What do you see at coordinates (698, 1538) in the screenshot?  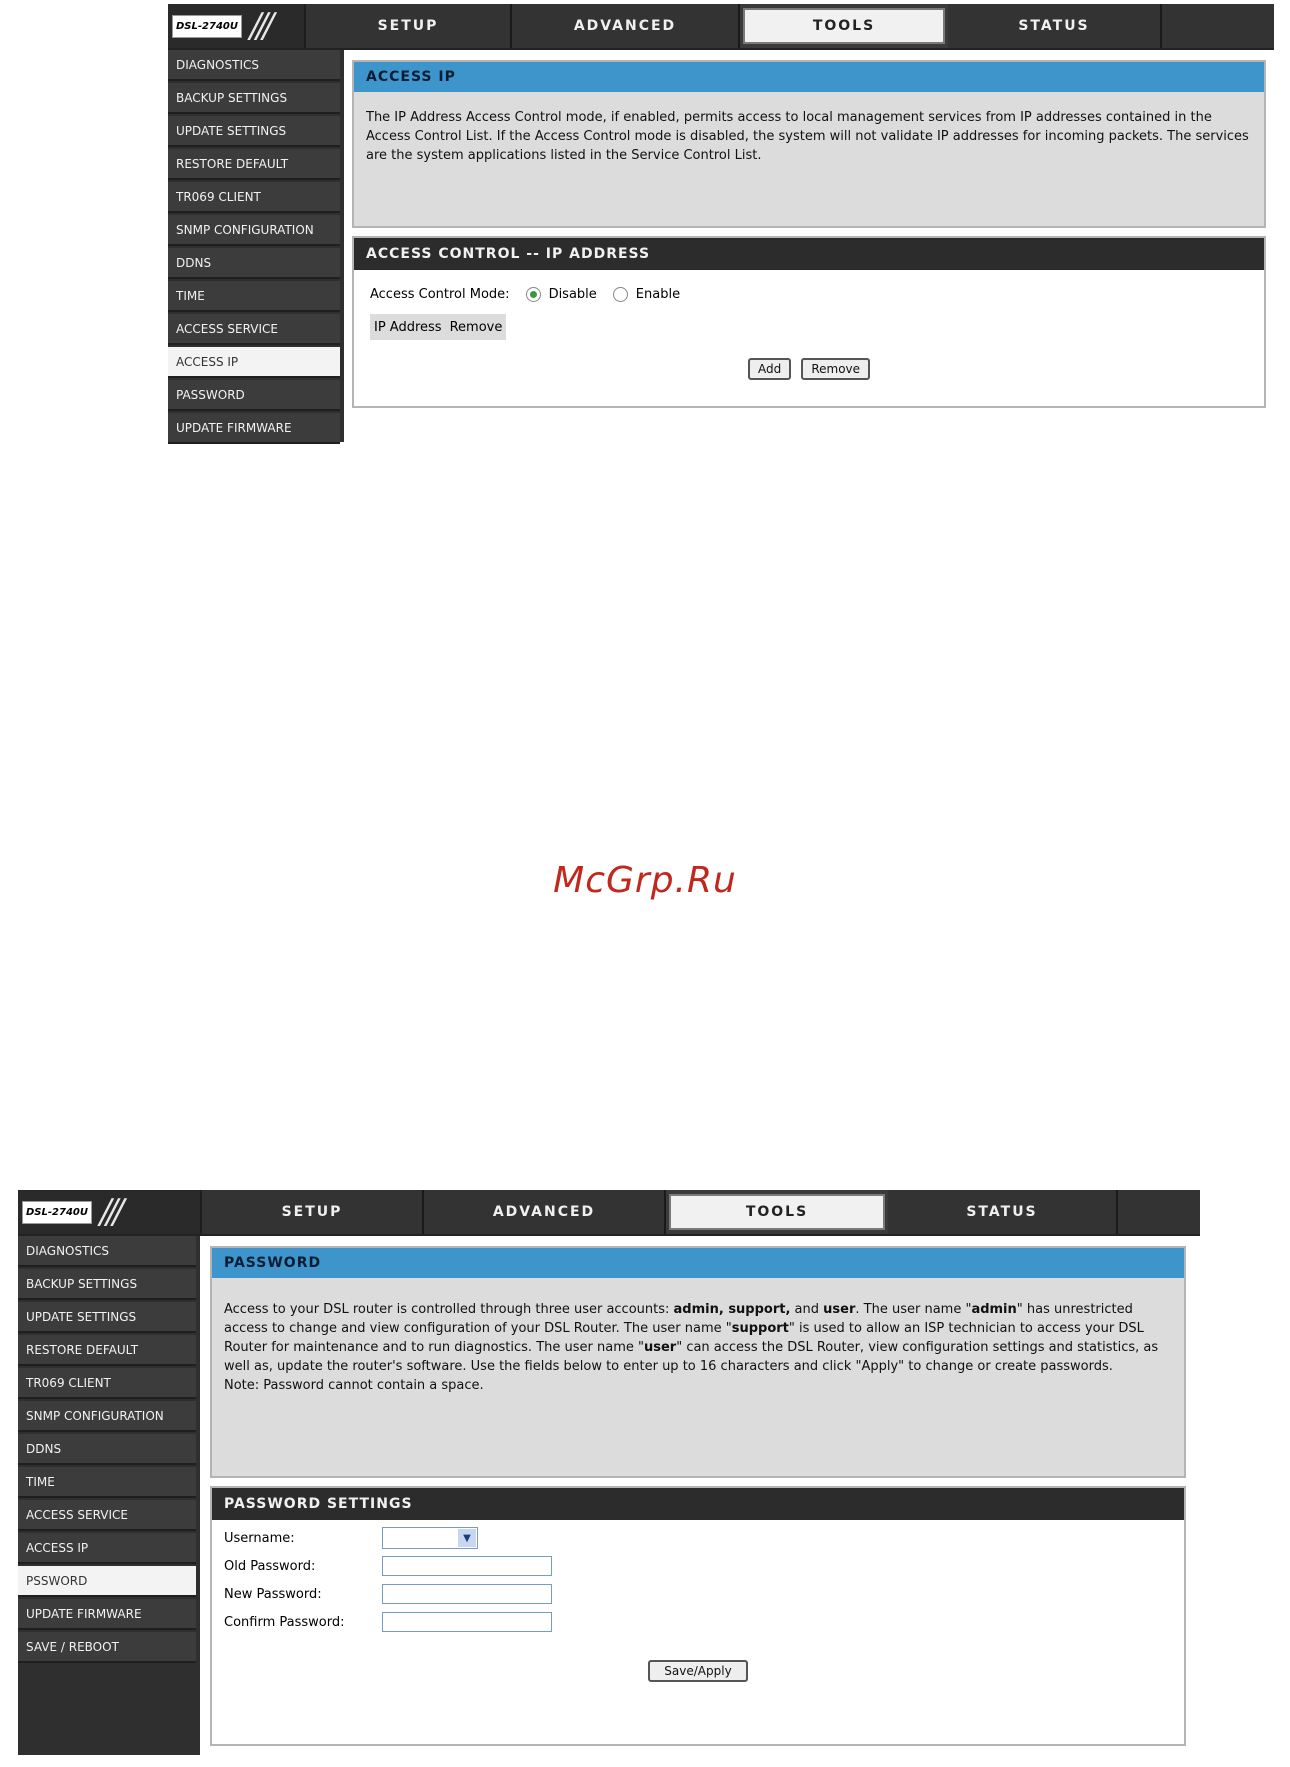 I see `username-row: Username: ▼` at bounding box center [698, 1538].